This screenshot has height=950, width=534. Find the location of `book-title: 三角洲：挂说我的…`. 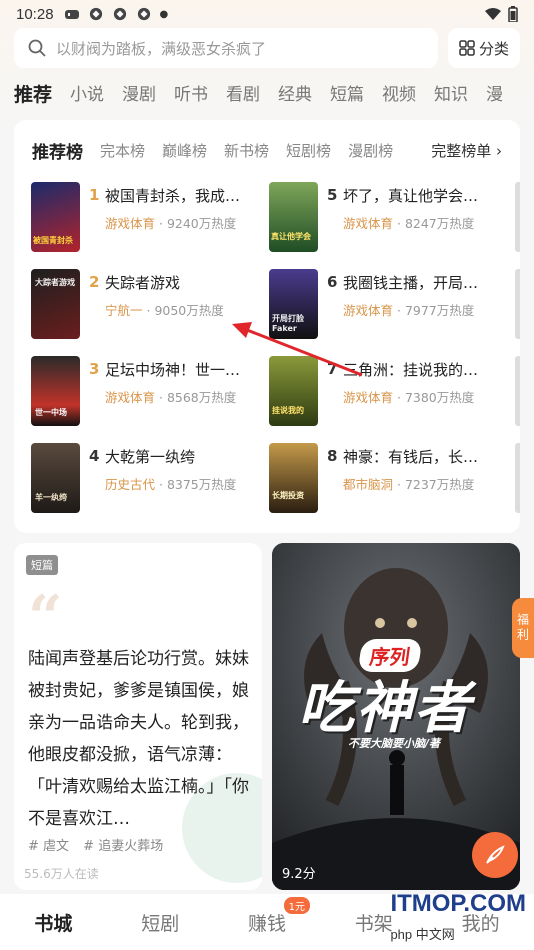

book-title: 三角洲：挂说我的… is located at coordinates (411, 370).